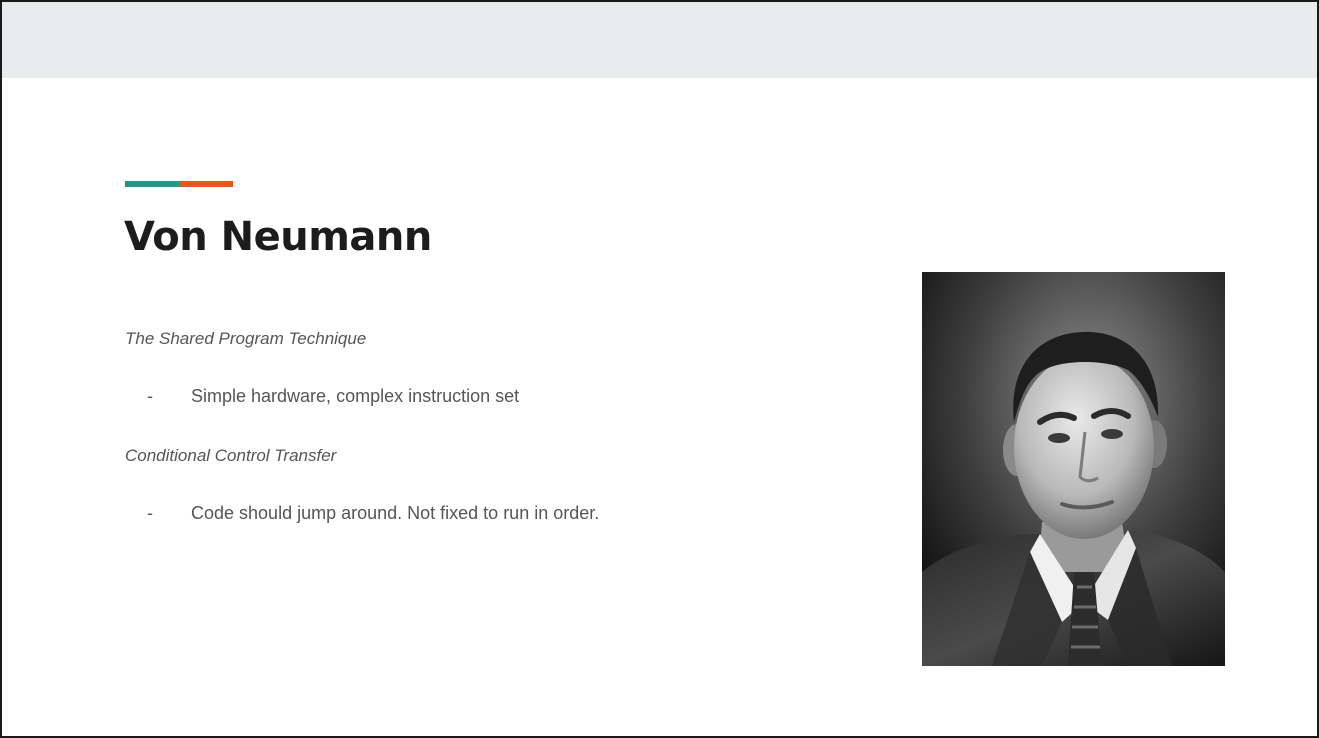  I want to click on header-band, so click(659, 40).